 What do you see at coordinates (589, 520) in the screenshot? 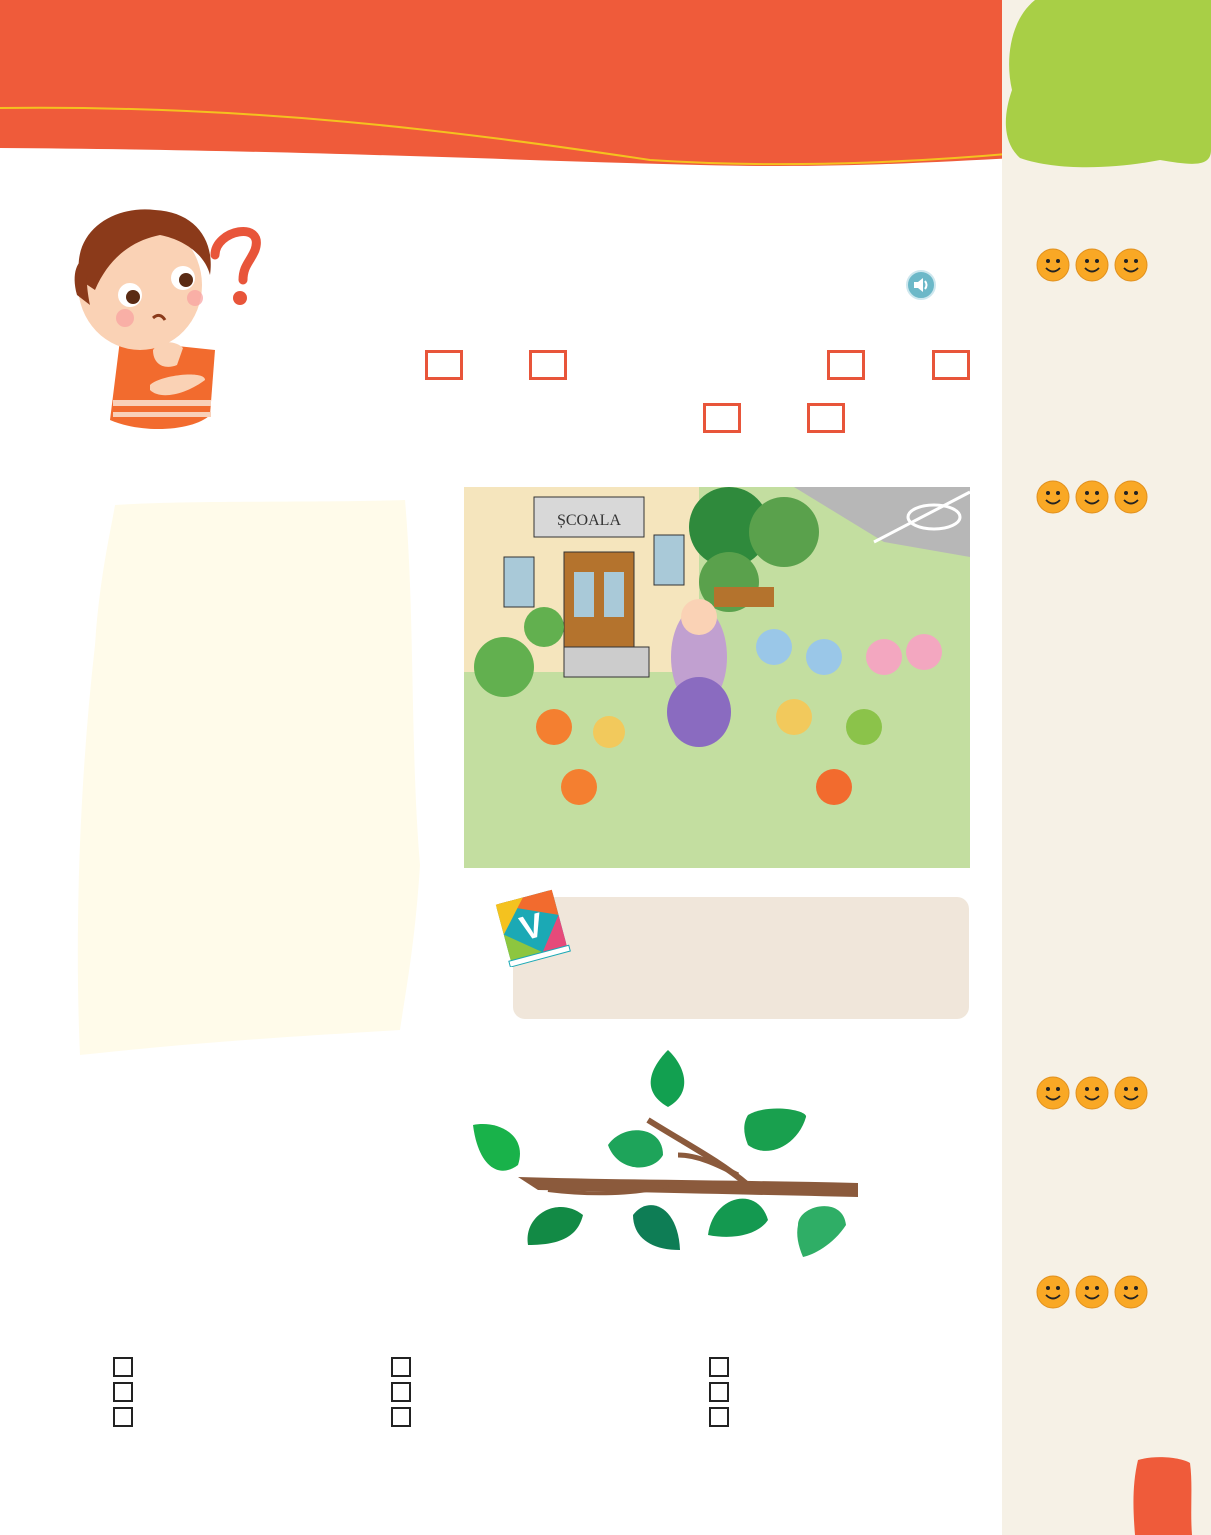
I see `school-sign: ȘCOALA` at bounding box center [589, 520].